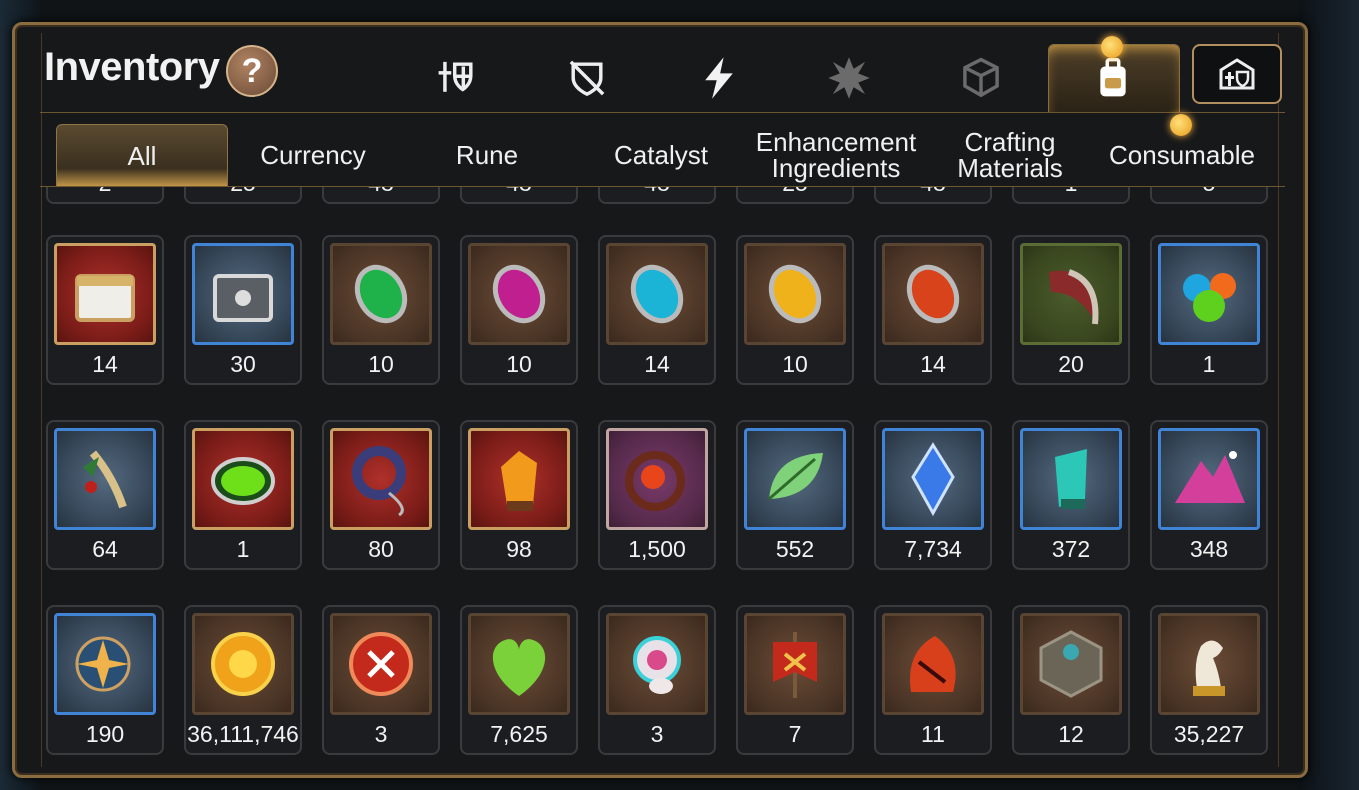 The height and width of the screenshot is (790, 1359). I want to click on category-artifact, so click(849, 78).